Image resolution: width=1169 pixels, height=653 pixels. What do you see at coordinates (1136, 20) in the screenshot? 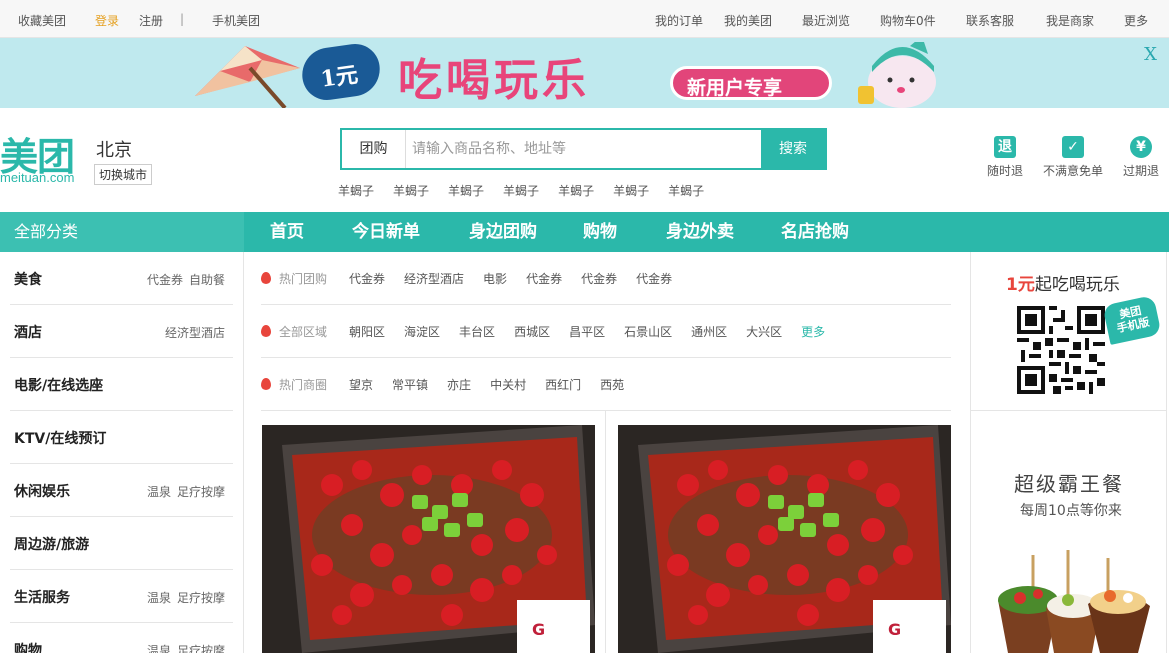
I see `more-link: 更多` at bounding box center [1136, 20].